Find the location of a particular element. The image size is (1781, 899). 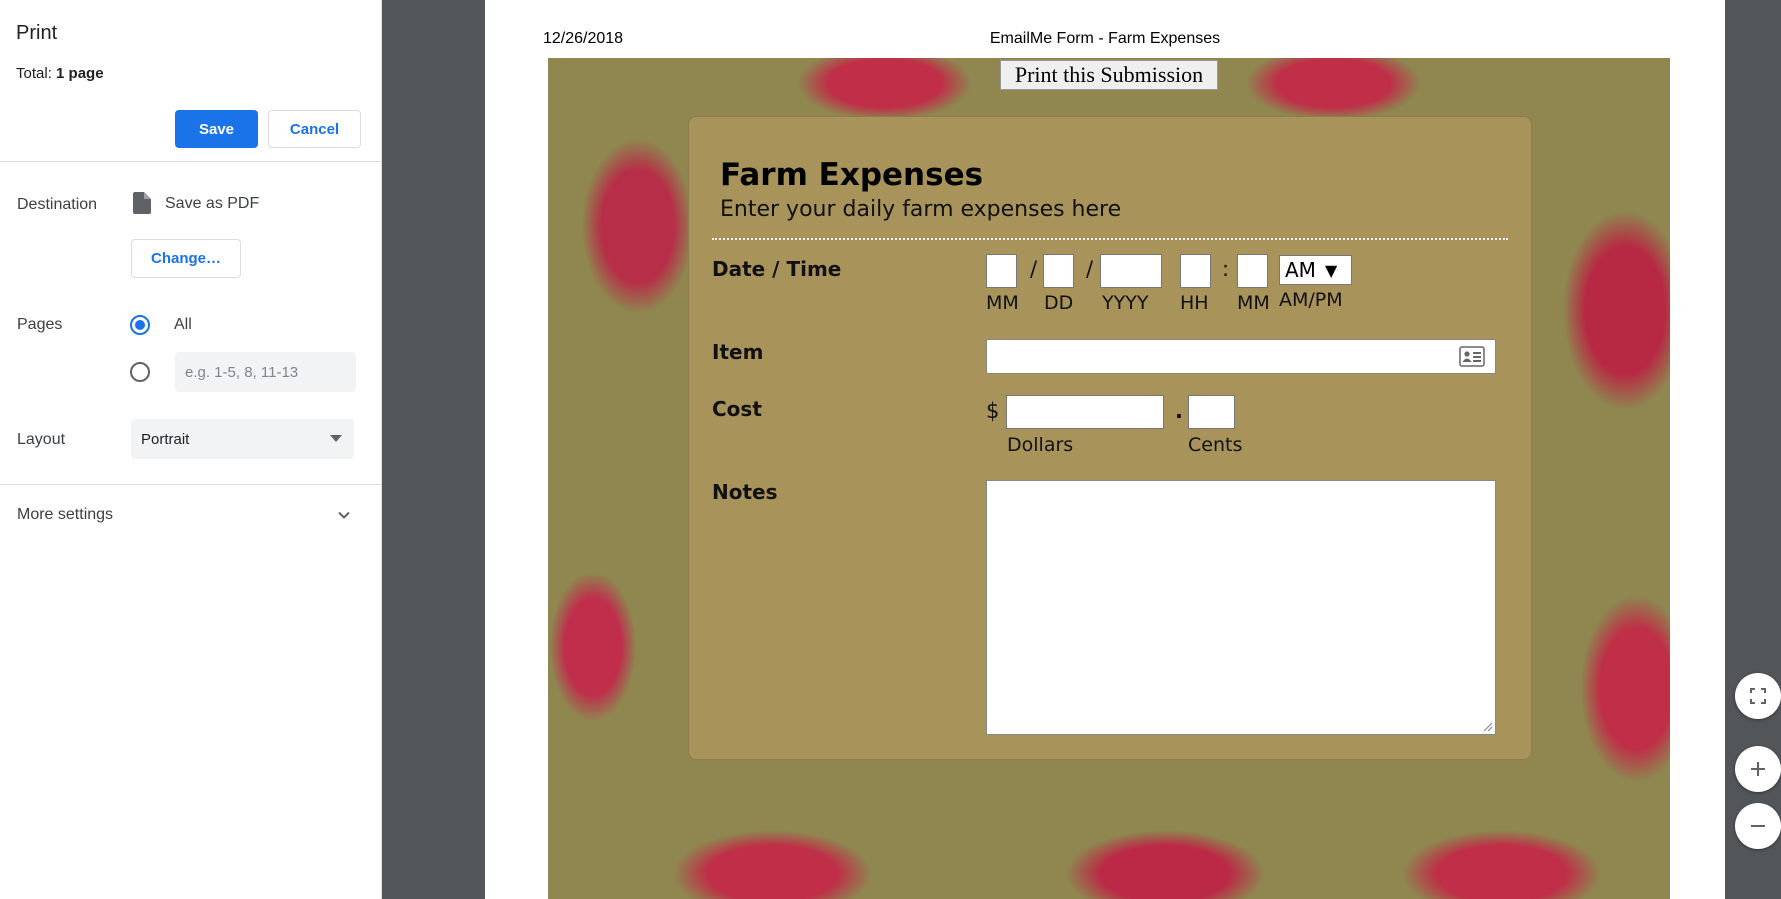

item-input is located at coordinates (1241, 356).